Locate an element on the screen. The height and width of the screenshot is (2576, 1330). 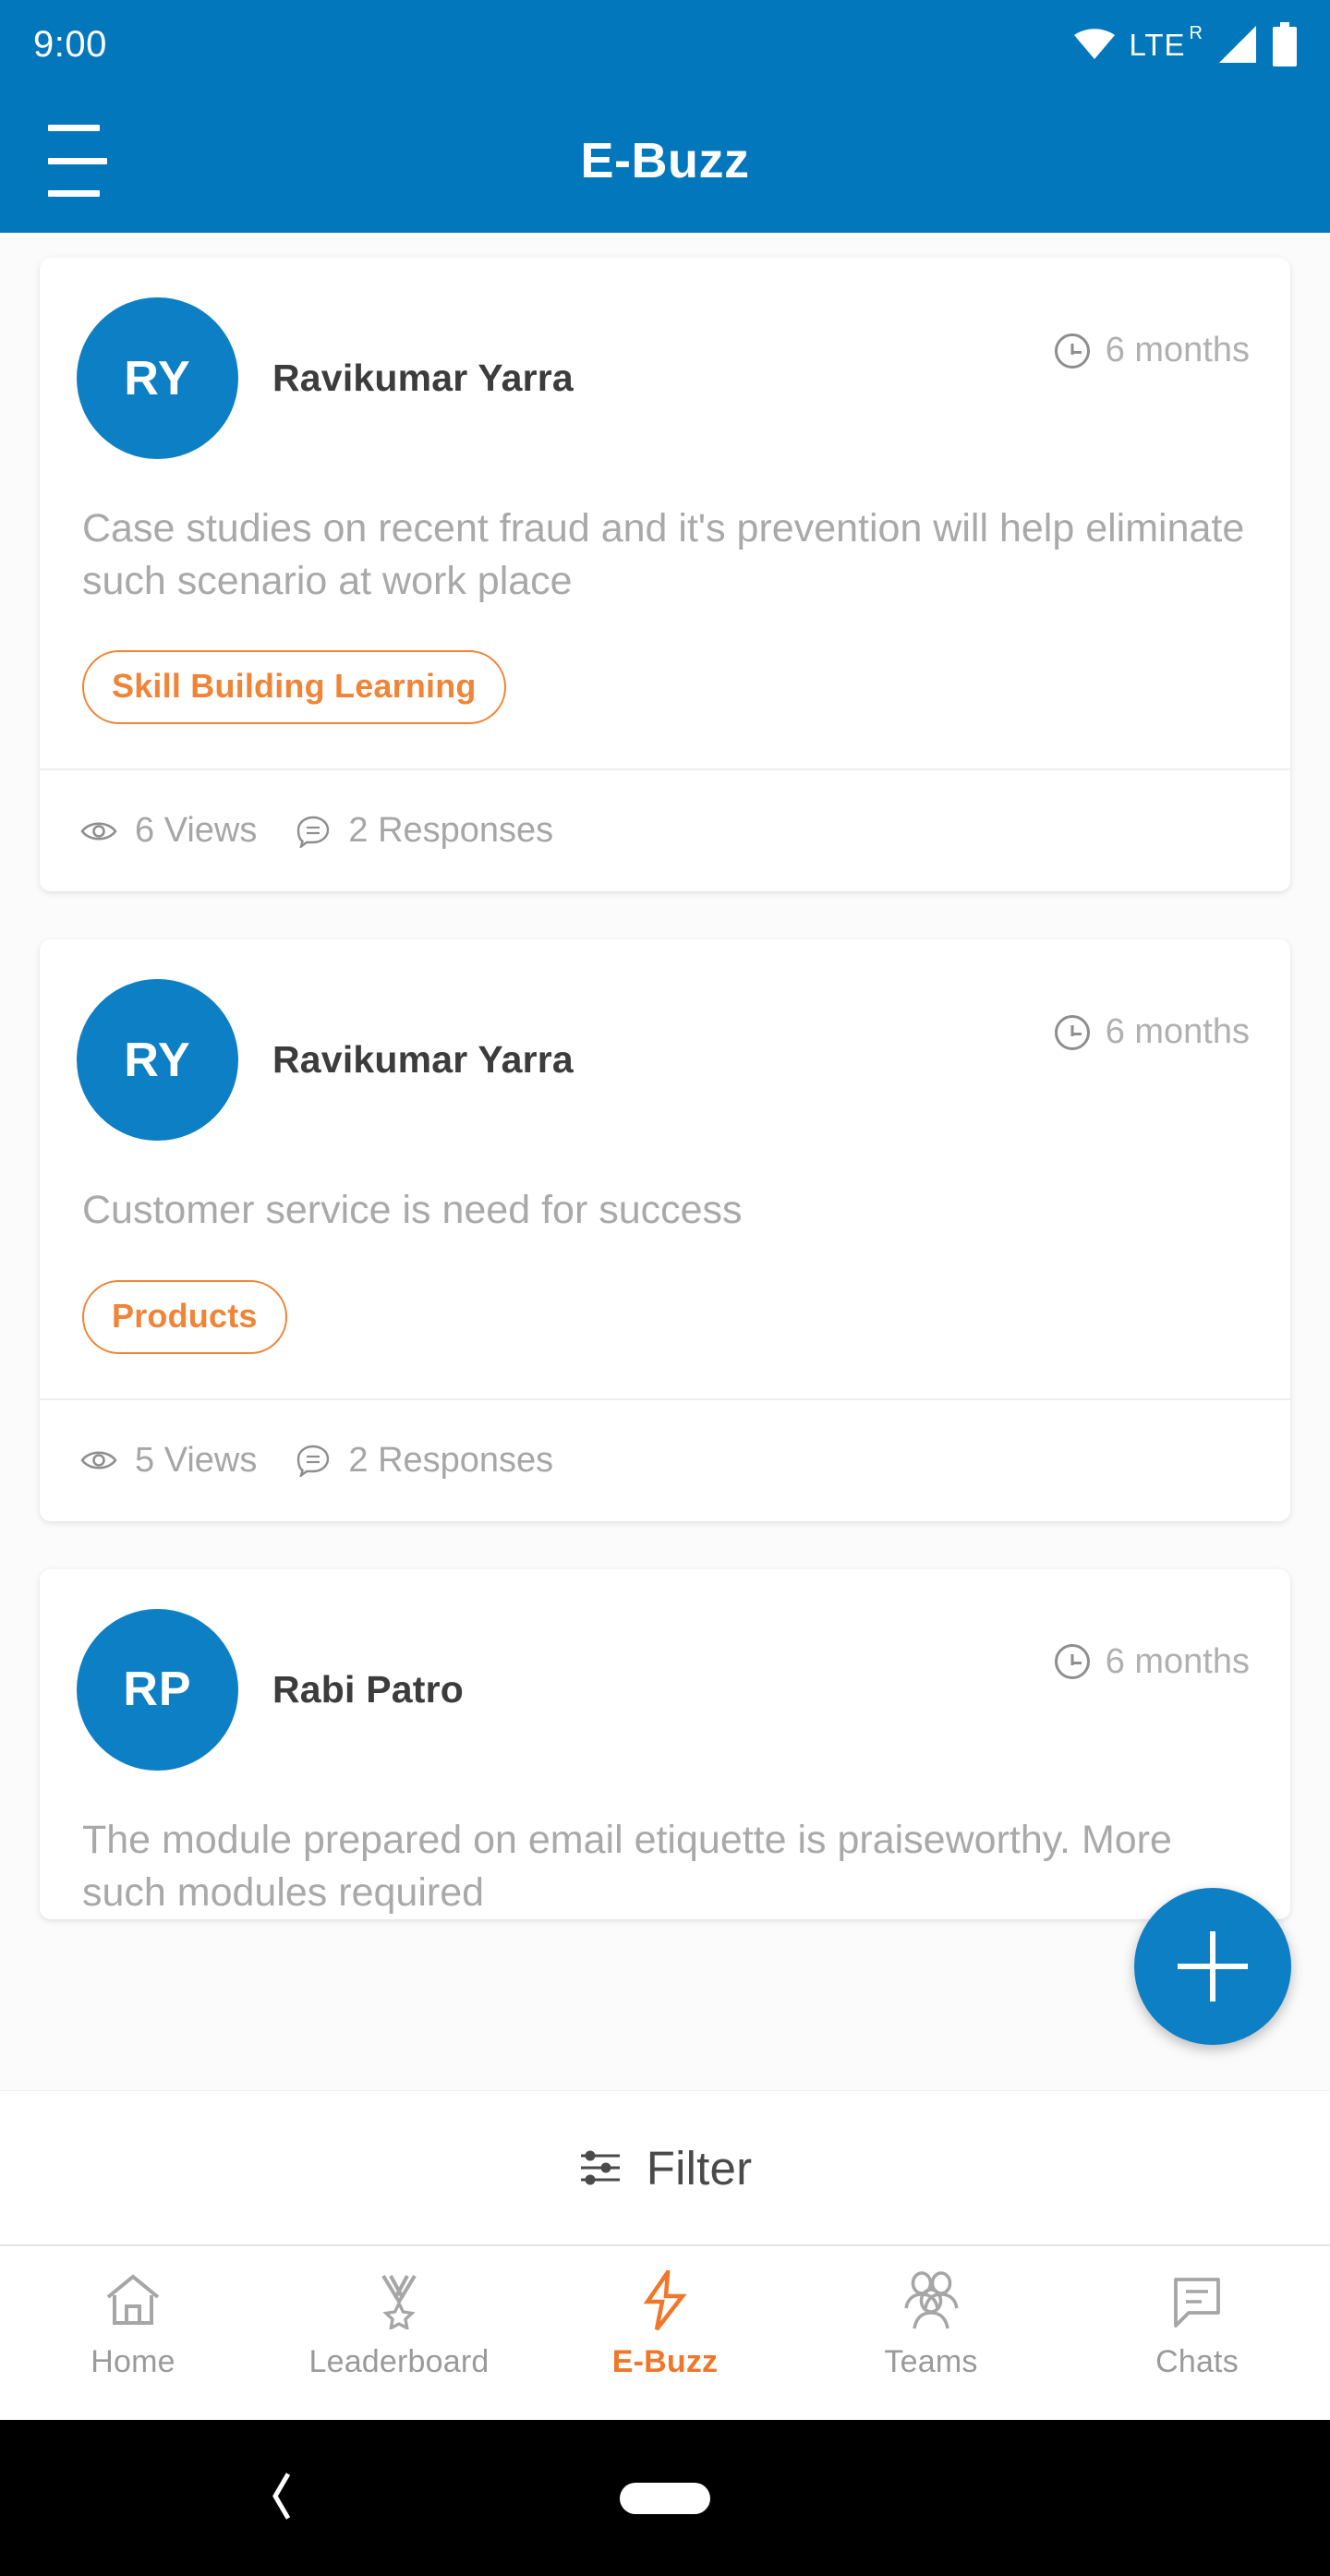
android-system-nav is located at coordinates (665, 2498).